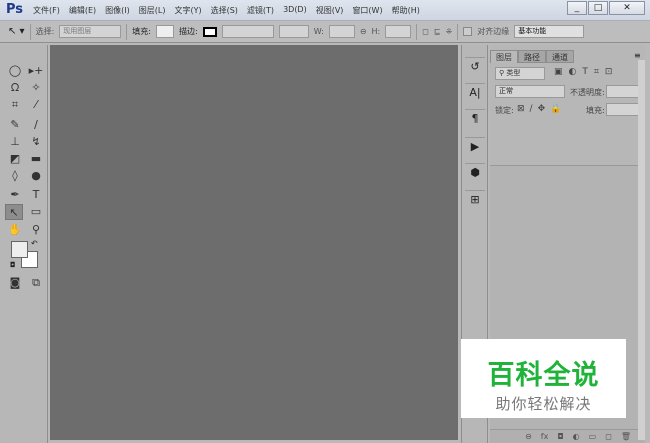 The width and height of the screenshot is (650, 443). I want to click on character-panel-icon: A|, so click(475, 92).